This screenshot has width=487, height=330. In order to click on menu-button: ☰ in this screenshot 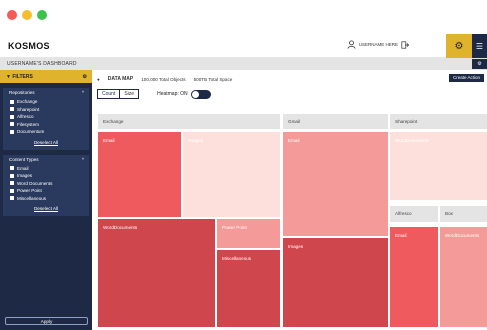, I will do `click(479, 46)`.